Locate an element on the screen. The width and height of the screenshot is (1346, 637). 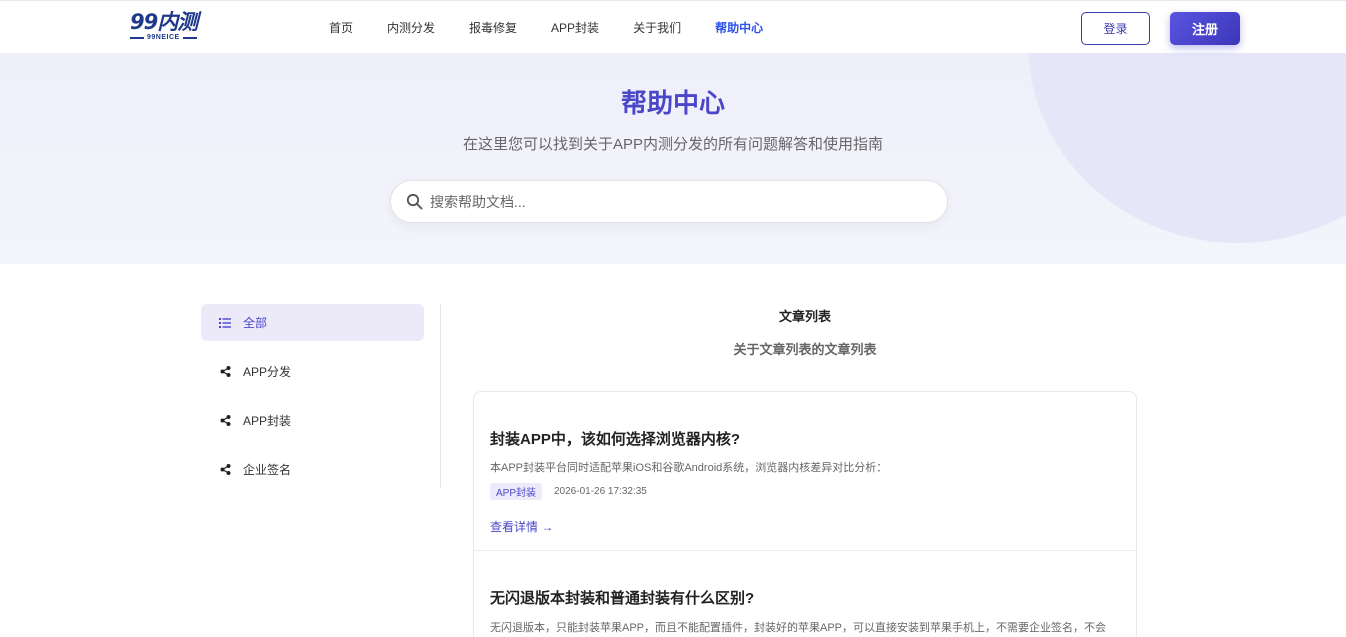
logo-sub: 99NEICE is located at coordinates (166, 37).